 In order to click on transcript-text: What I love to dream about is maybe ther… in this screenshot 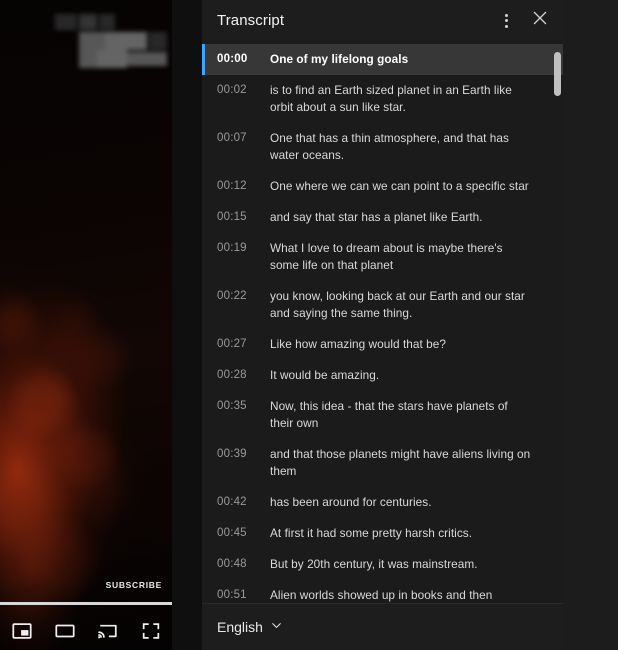, I will do `click(386, 256)`.